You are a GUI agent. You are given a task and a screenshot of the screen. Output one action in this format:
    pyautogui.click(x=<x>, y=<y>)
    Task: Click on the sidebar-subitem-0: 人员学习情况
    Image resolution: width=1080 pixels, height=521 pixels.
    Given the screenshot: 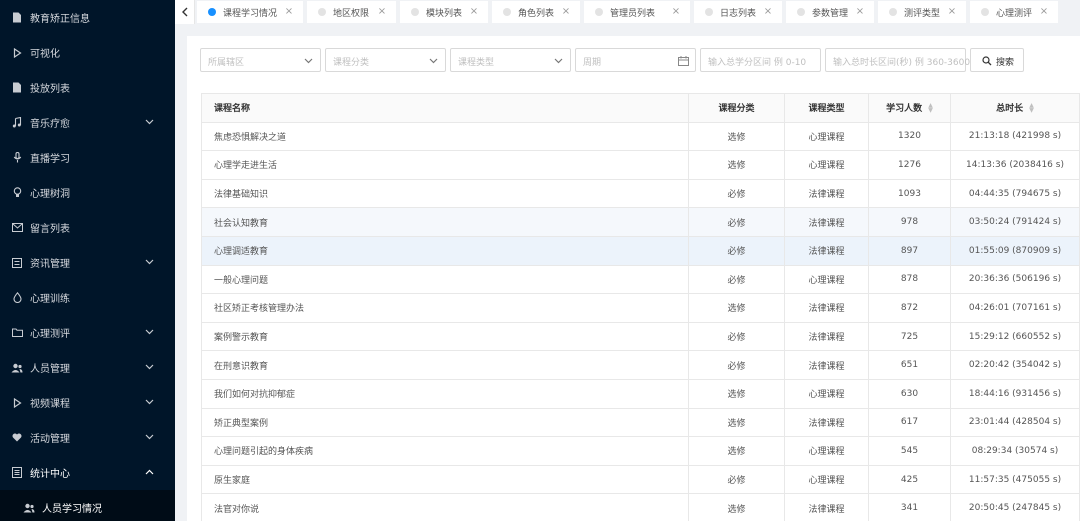 What is the action you would take?
    pyautogui.click(x=87, y=505)
    